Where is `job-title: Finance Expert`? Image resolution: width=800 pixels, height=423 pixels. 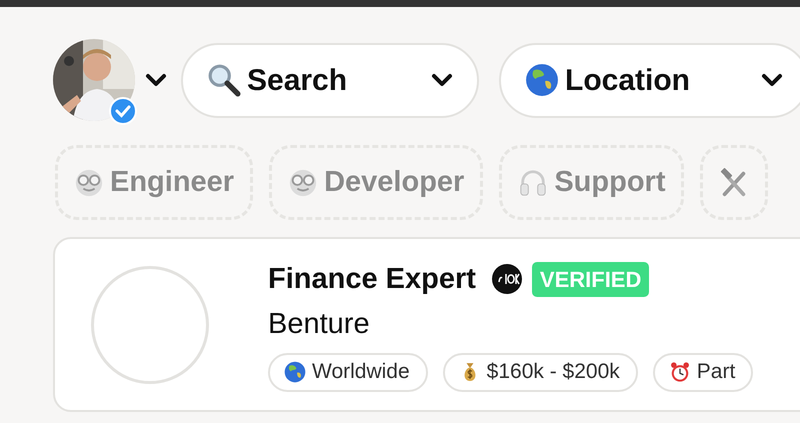 job-title: Finance Expert is located at coordinates (372, 279).